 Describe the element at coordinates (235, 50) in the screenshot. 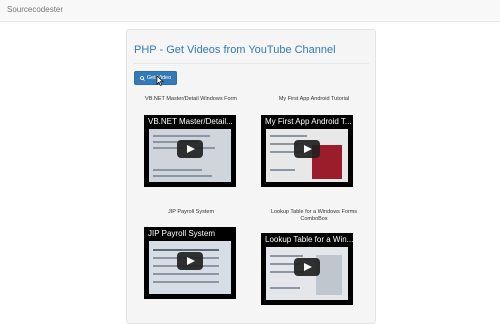

I see `page-title: PHP - Get Videos from YouTube Channel` at that location.